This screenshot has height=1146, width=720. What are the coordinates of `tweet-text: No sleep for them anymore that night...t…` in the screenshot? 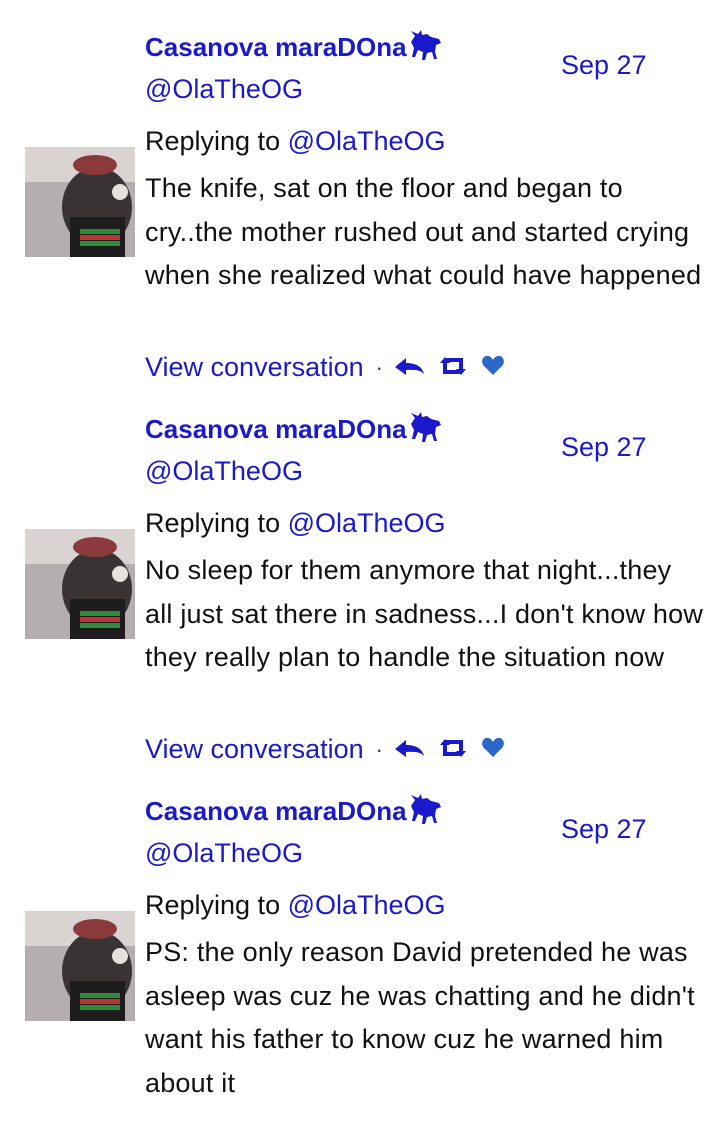 It's located at (424, 613).